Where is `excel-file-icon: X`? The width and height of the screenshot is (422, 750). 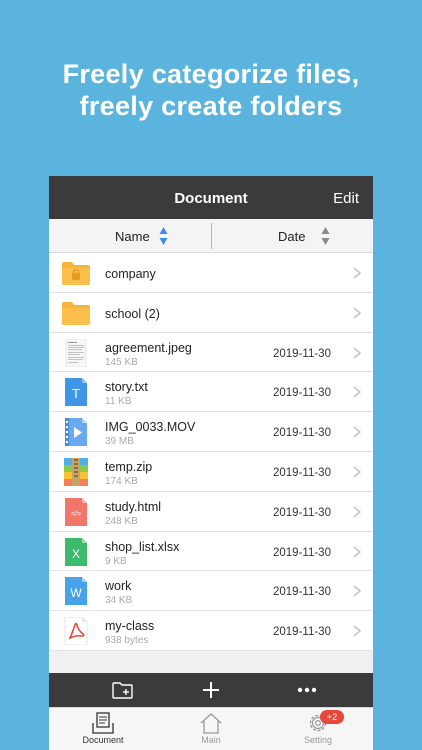 excel-file-icon: X is located at coordinates (76, 551).